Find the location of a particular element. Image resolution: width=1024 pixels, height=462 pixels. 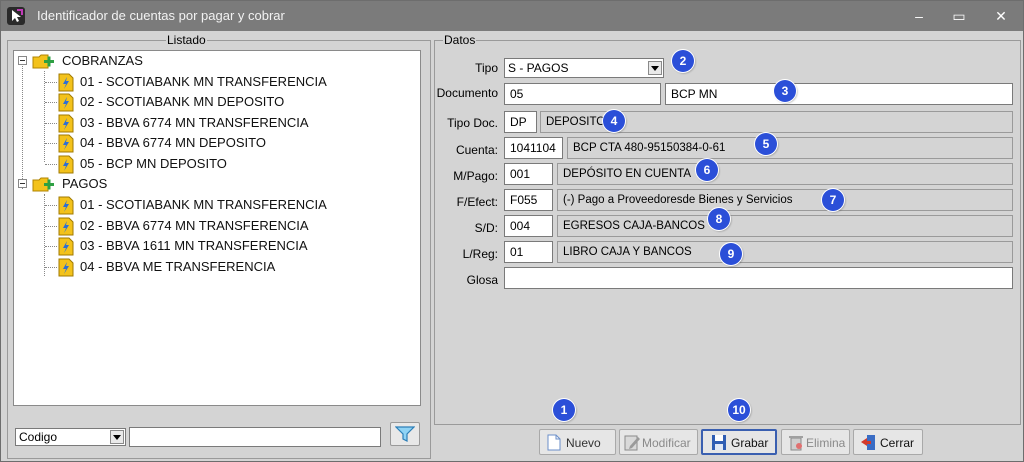

s-d-desc-field: EGRESOS CAJA-BANCOS is located at coordinates (785, 226).